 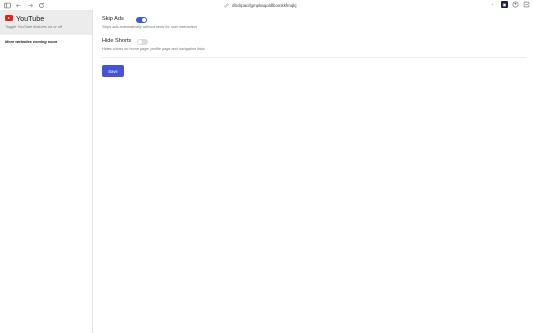 What do you see at coordinates (30, 5) in the screenshot?
I see `forward-arrow-icon` at bounding box center [30, 5].